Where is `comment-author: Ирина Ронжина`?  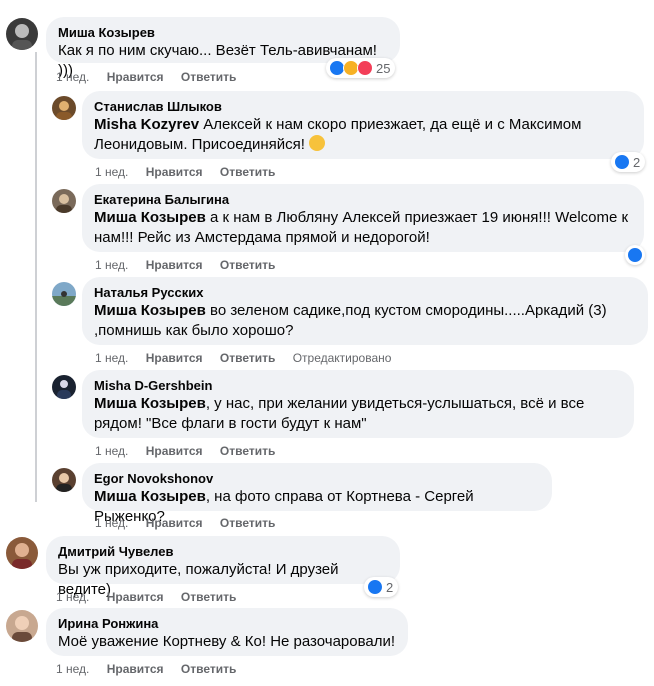 comment-author: Ирина Ронжина is located at coordinates (227, 624).